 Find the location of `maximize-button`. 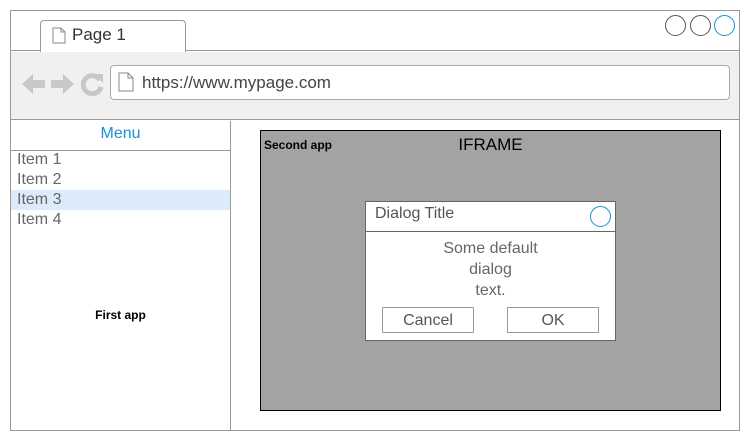

maximize-button is located at coordinates (700, 25).